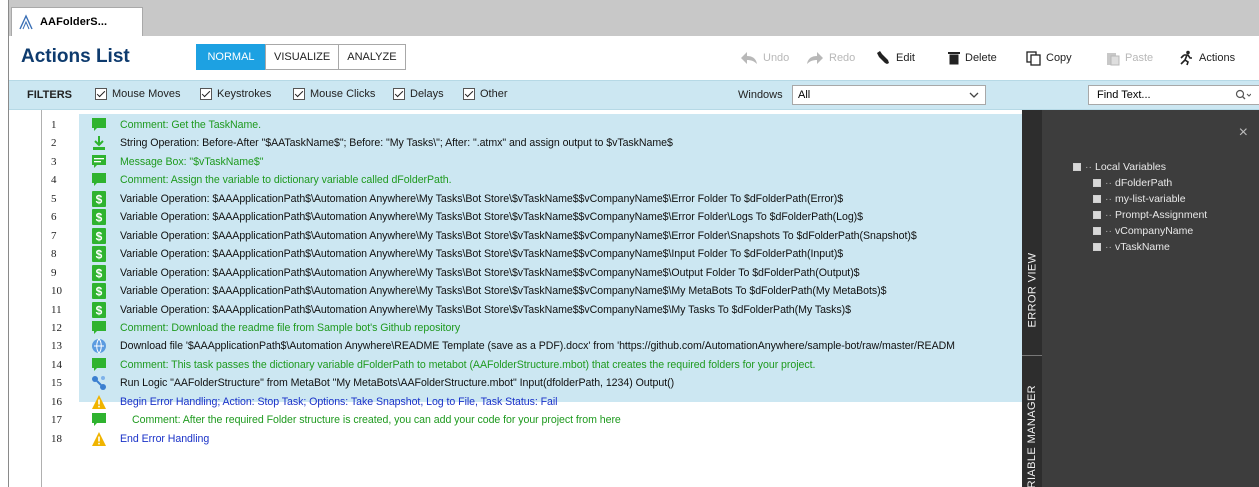 This screenshot has height=487, width=1259. What do you see at coordinates (485, 94) in the screenshot?
I see `filter-other: Other` at bounding box center [485, 94].